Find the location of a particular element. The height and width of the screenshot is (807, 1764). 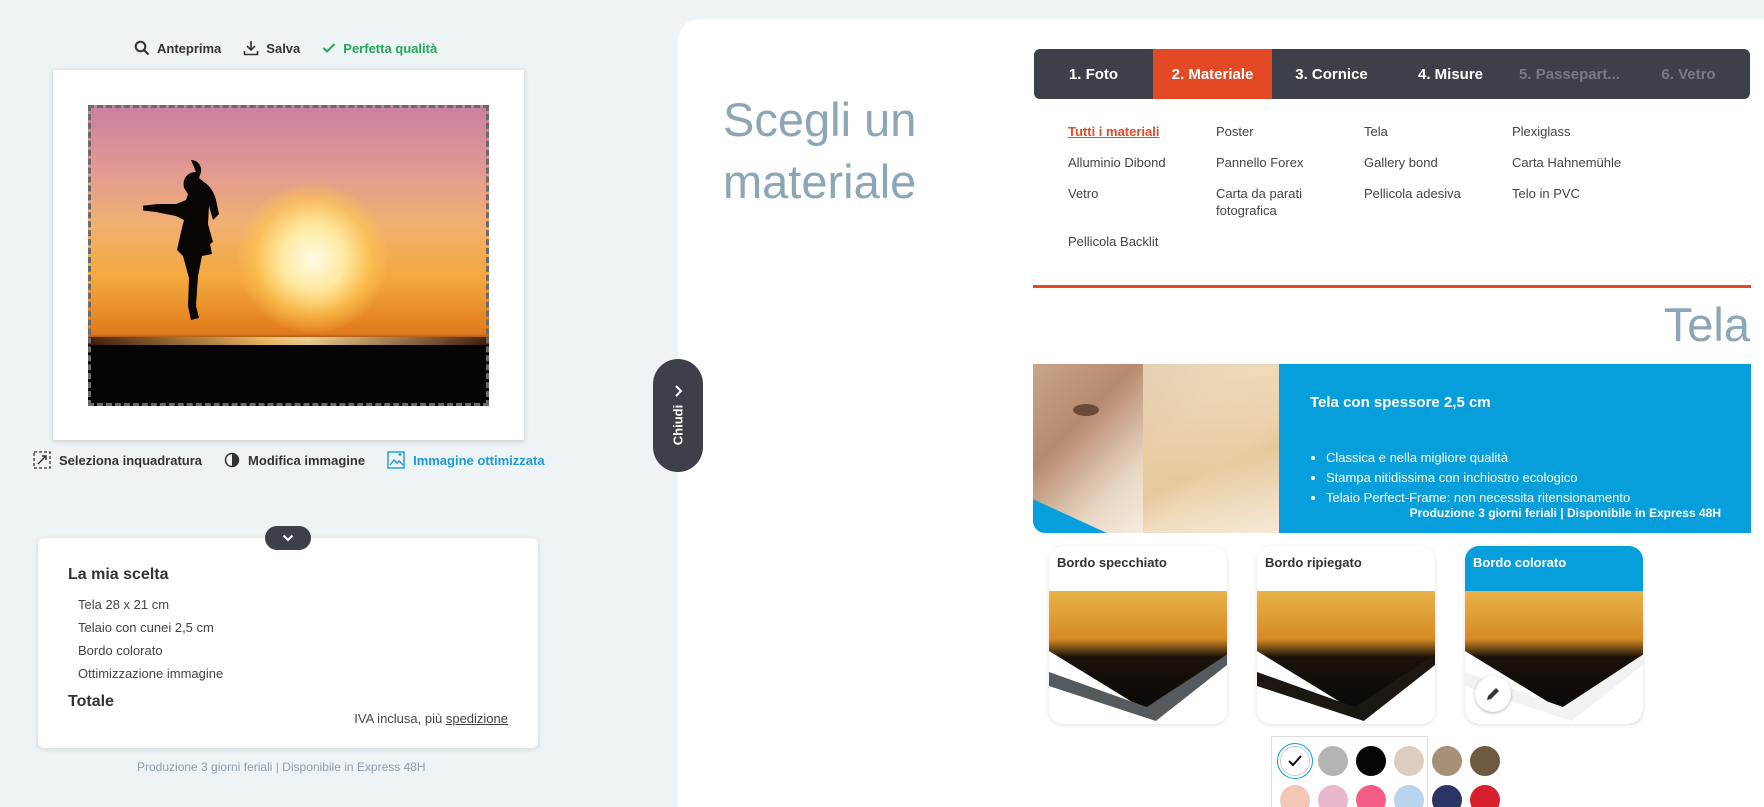

material-plexiglass: Plexiglass is located at coordinates (1586, 131).